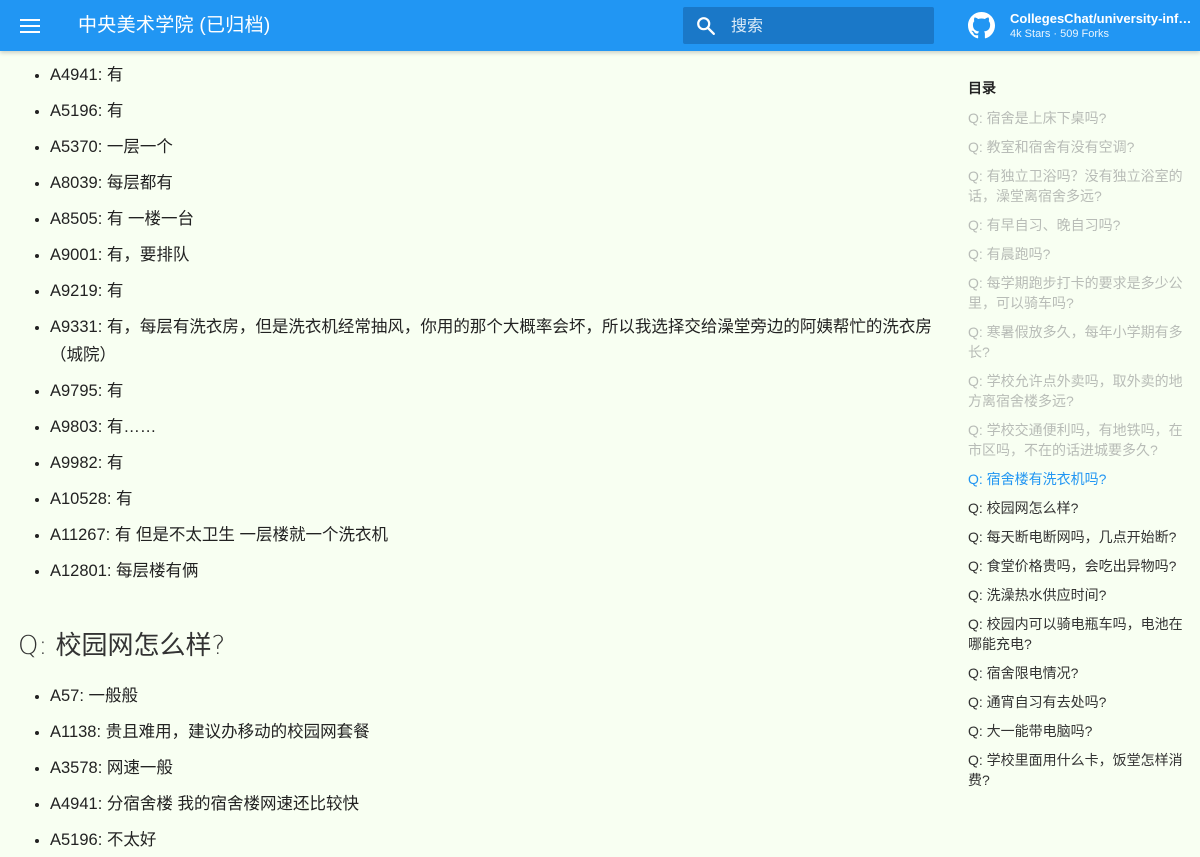  Describe the element at coordinates (492, 147) in the screenshot. I see `list-item: A5370: 一层一个` at that location.